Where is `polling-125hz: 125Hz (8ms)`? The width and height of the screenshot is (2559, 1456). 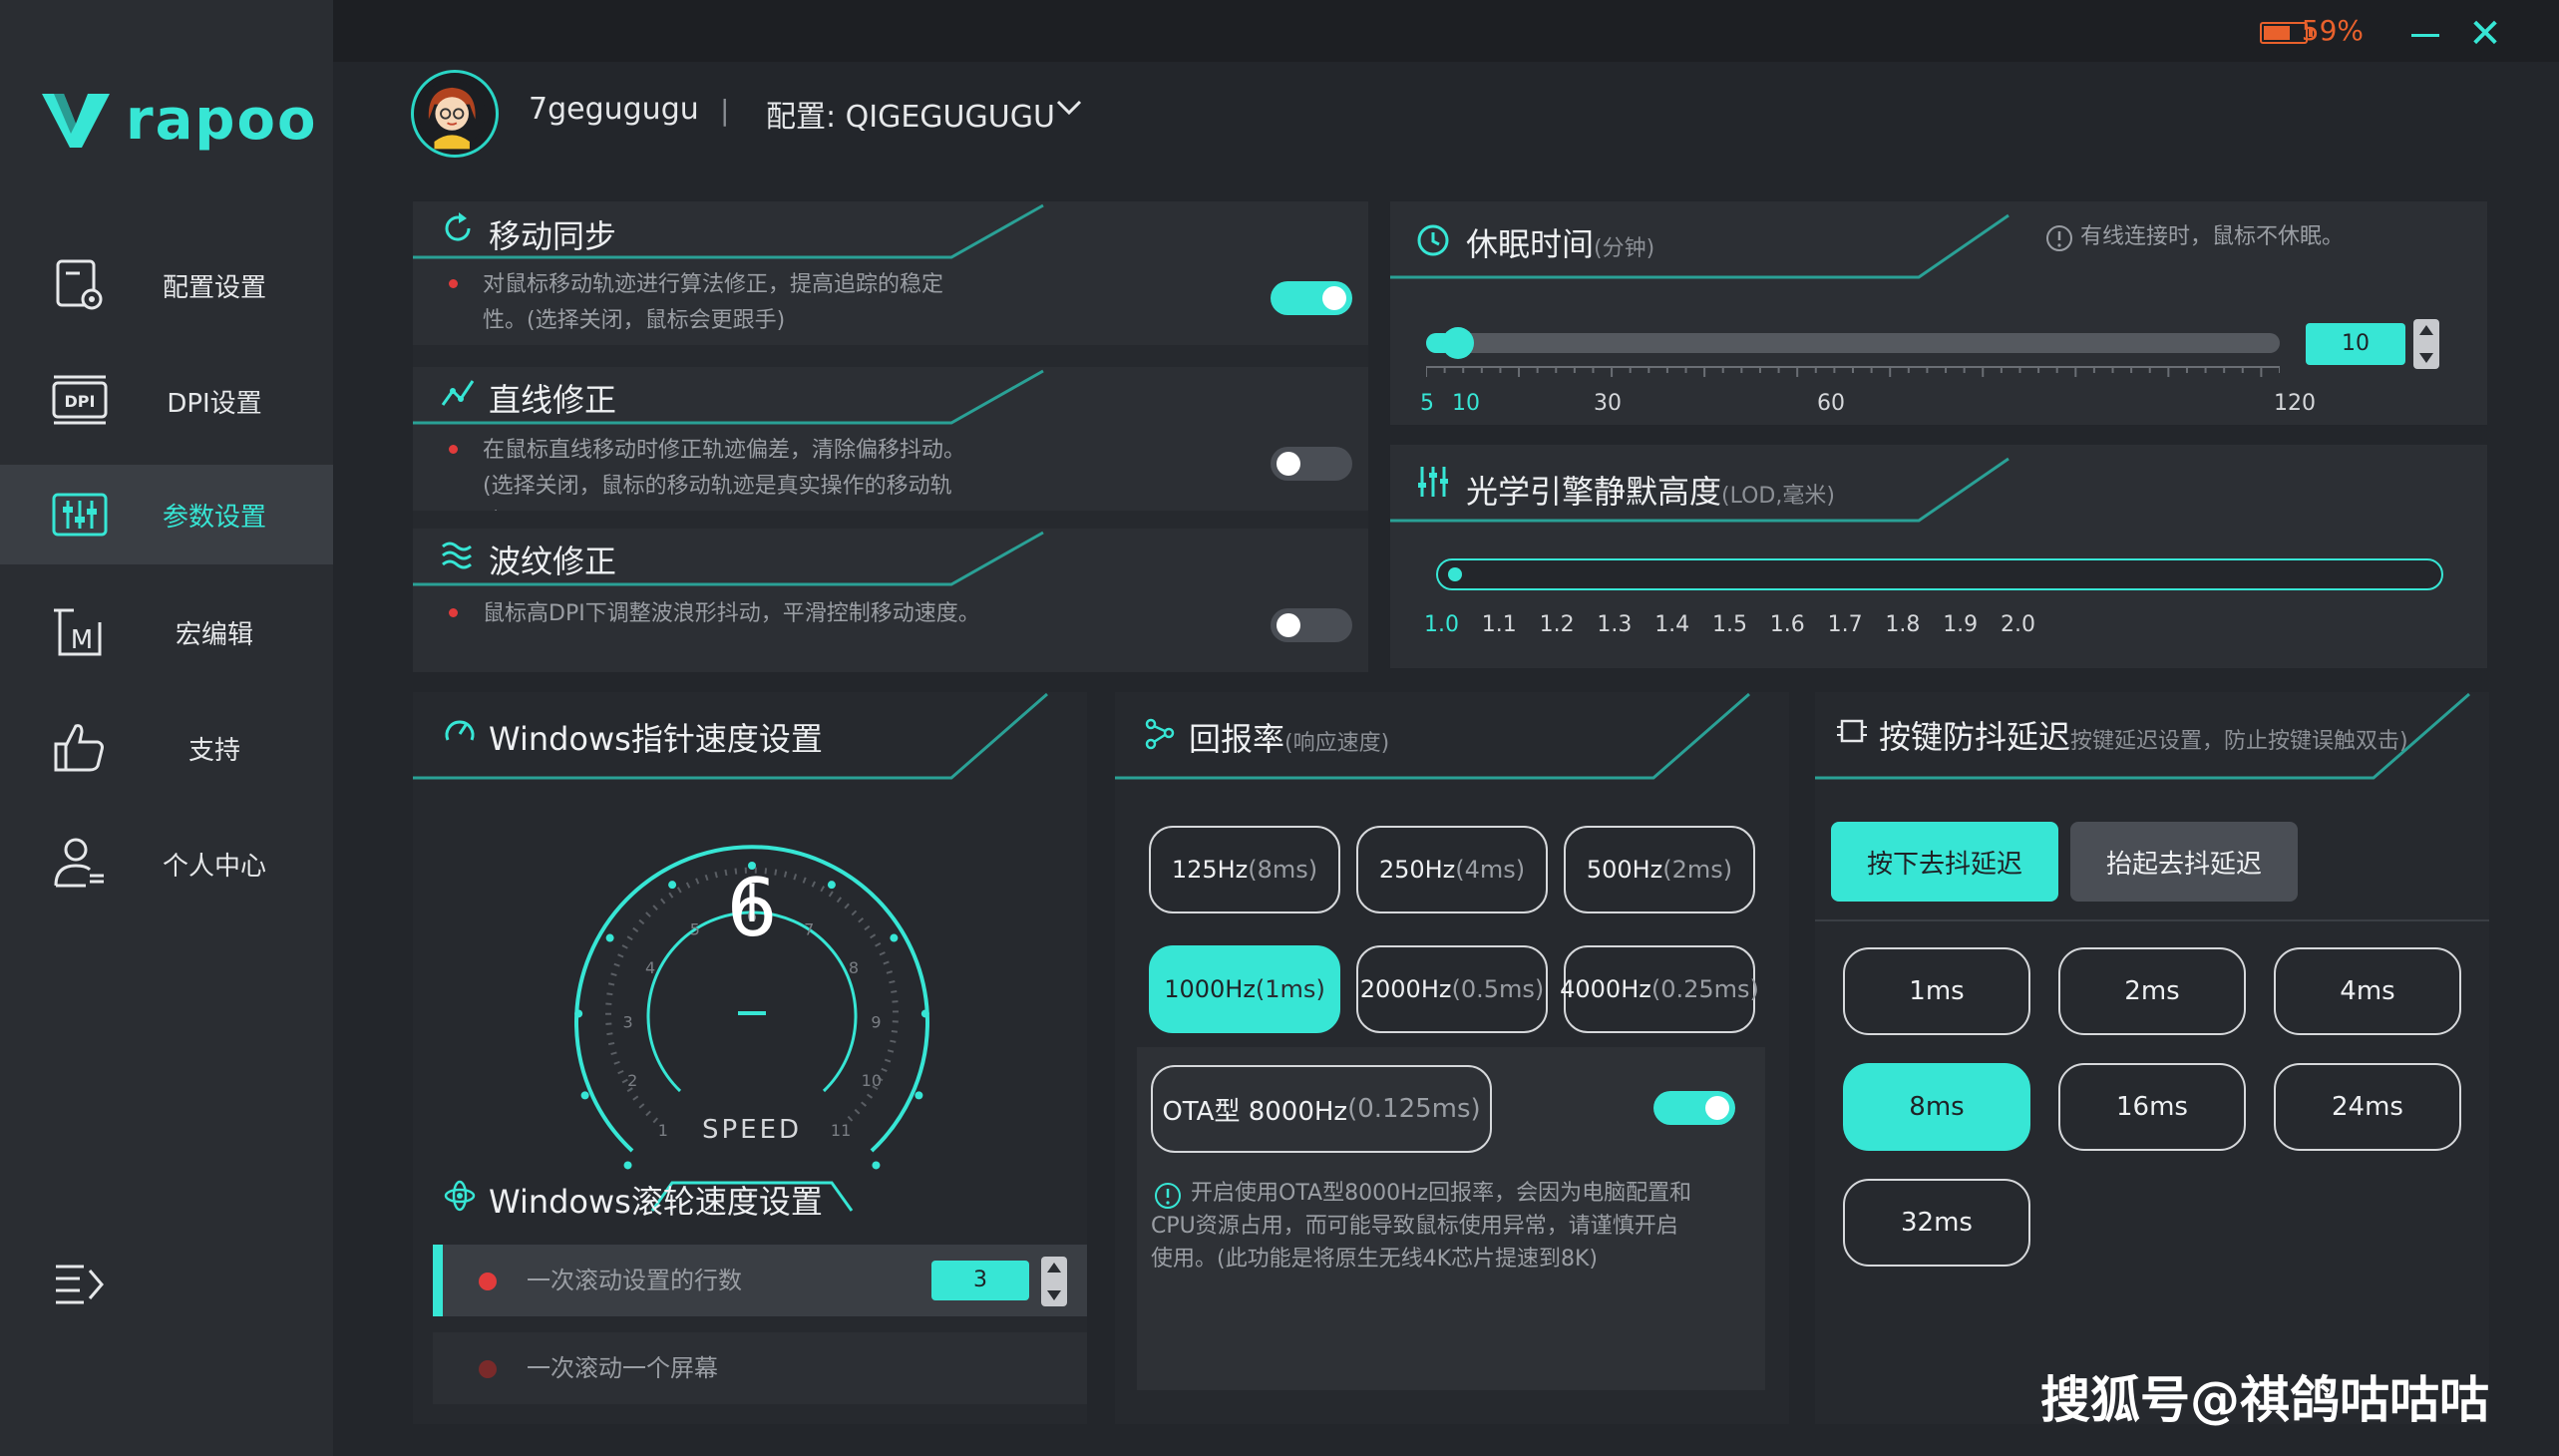
polling-125hz: 125Hz (8ms) is located at coordinates (1244, 869).